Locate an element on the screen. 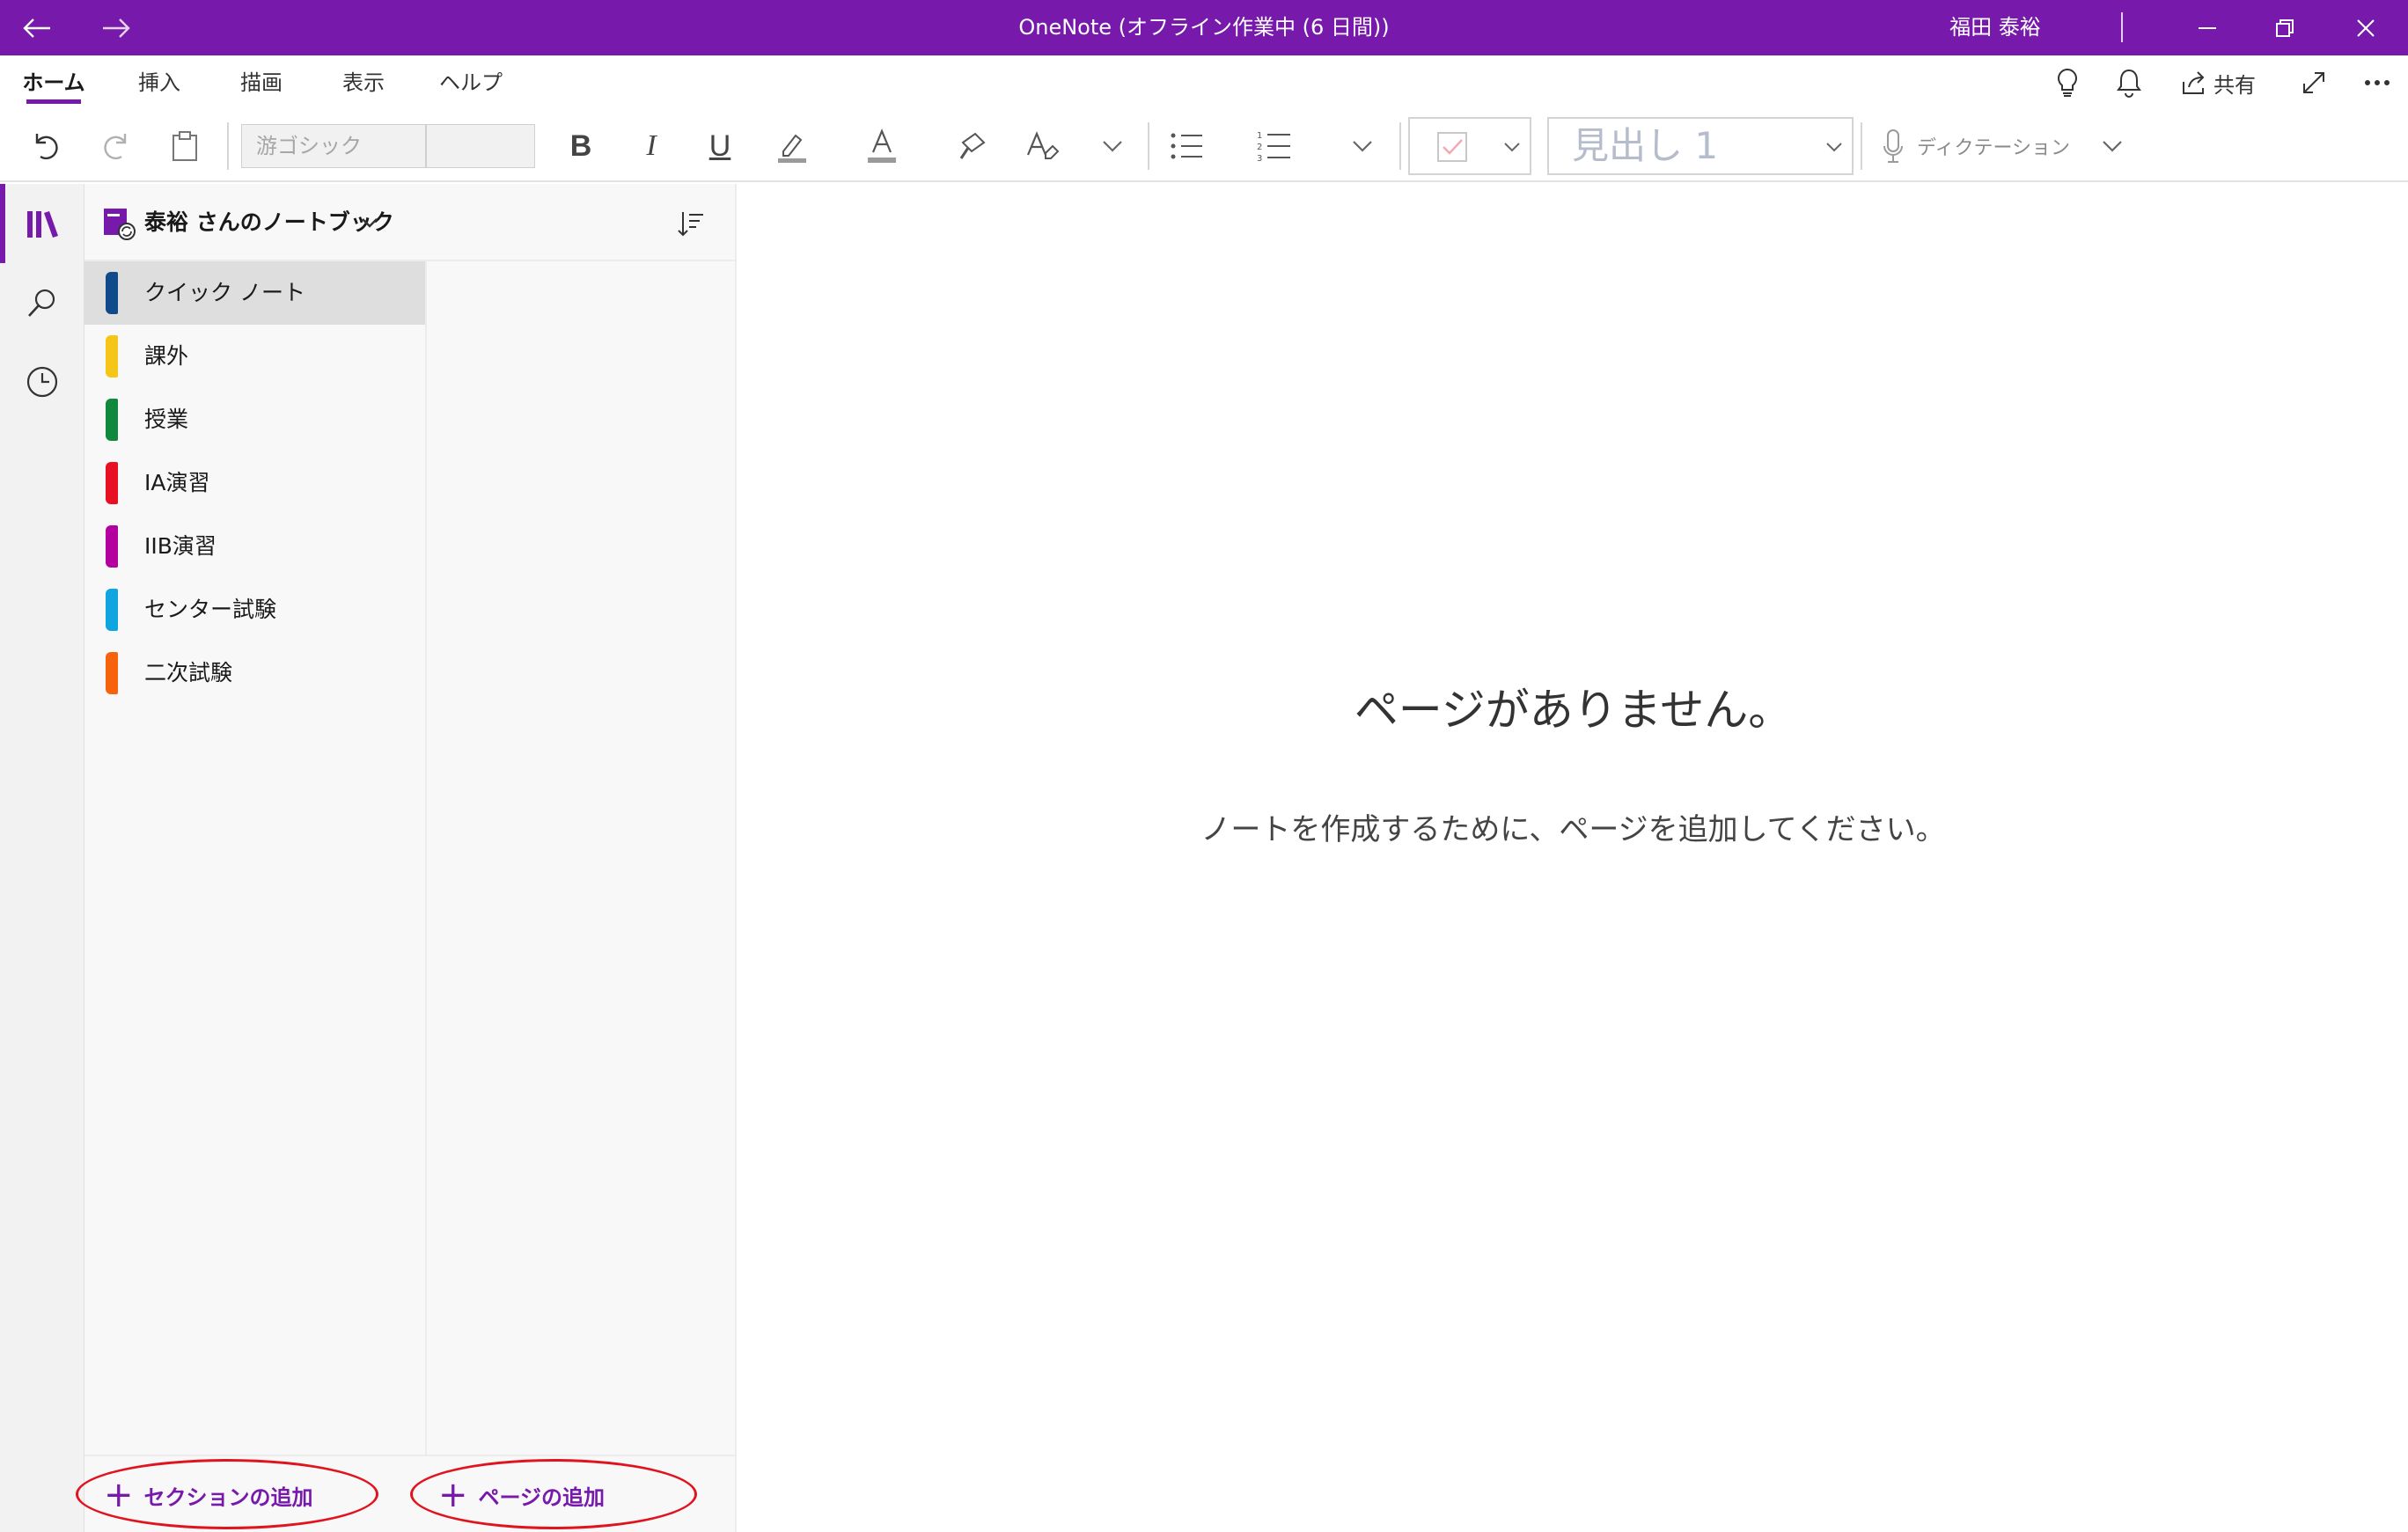 The height and width of the screenshot is (1532, 2408). dictation-button: ディクテーション is located at coordinates (1978, 146).